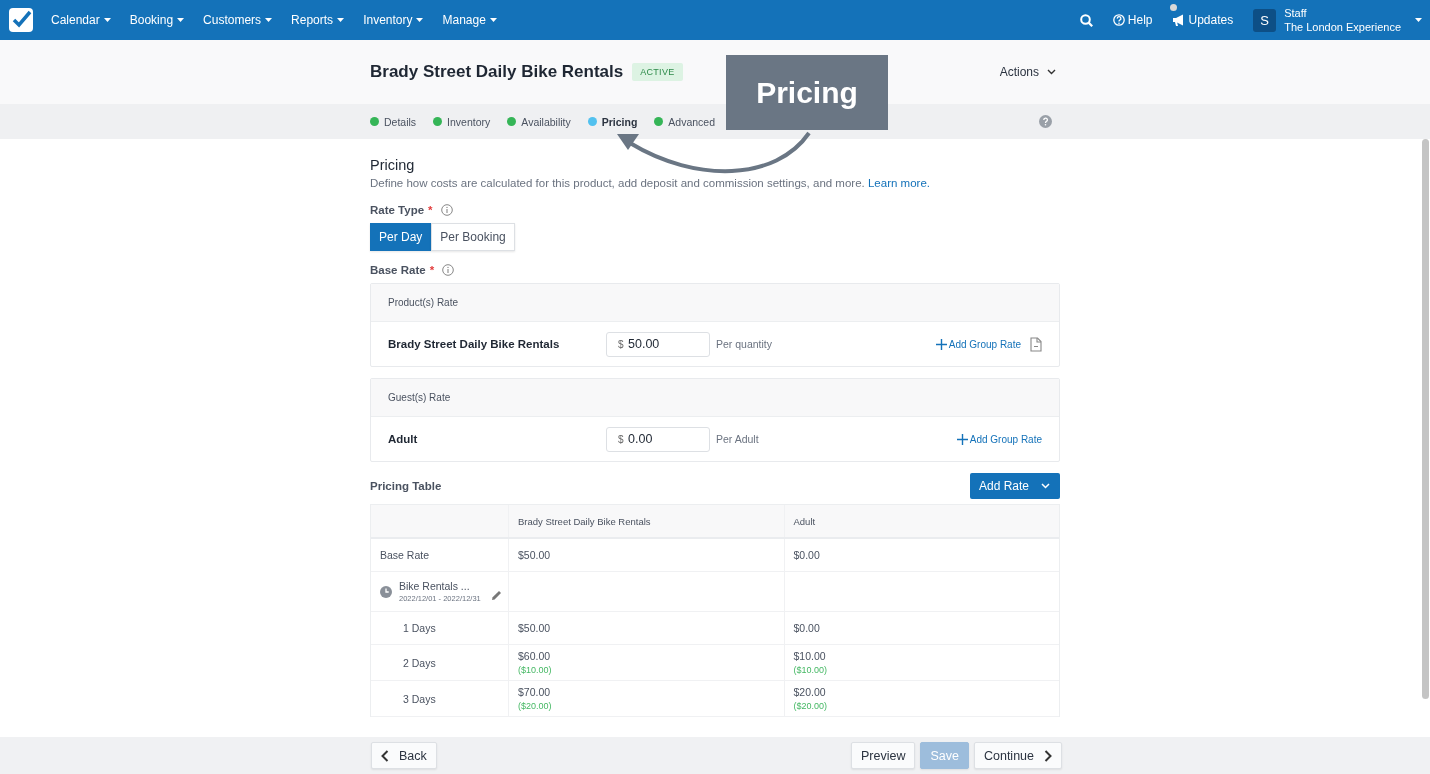  I want to click on nav-menu: Booking, so click(157, 20).